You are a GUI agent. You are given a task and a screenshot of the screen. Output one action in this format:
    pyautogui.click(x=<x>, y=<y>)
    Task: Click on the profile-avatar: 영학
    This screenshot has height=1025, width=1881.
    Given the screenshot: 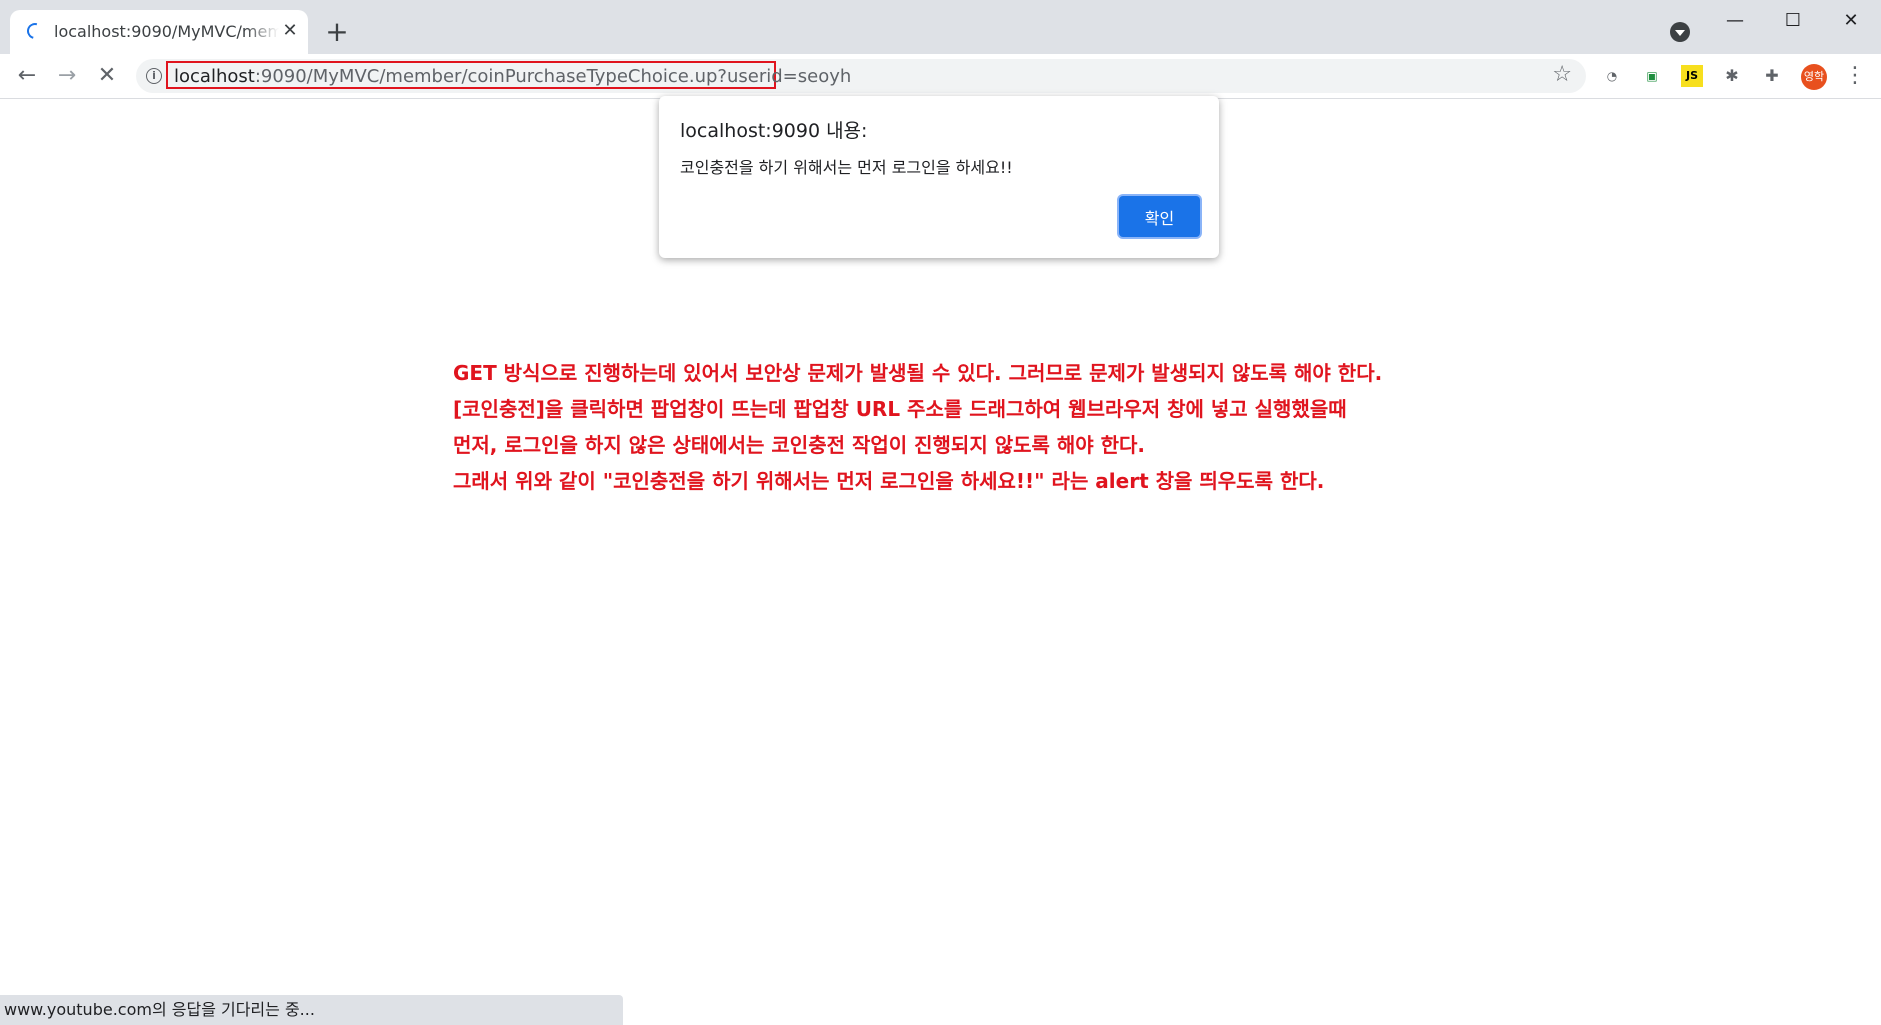 What is the action you would take?
    pyautogui.click(x=1814, y=77)
    